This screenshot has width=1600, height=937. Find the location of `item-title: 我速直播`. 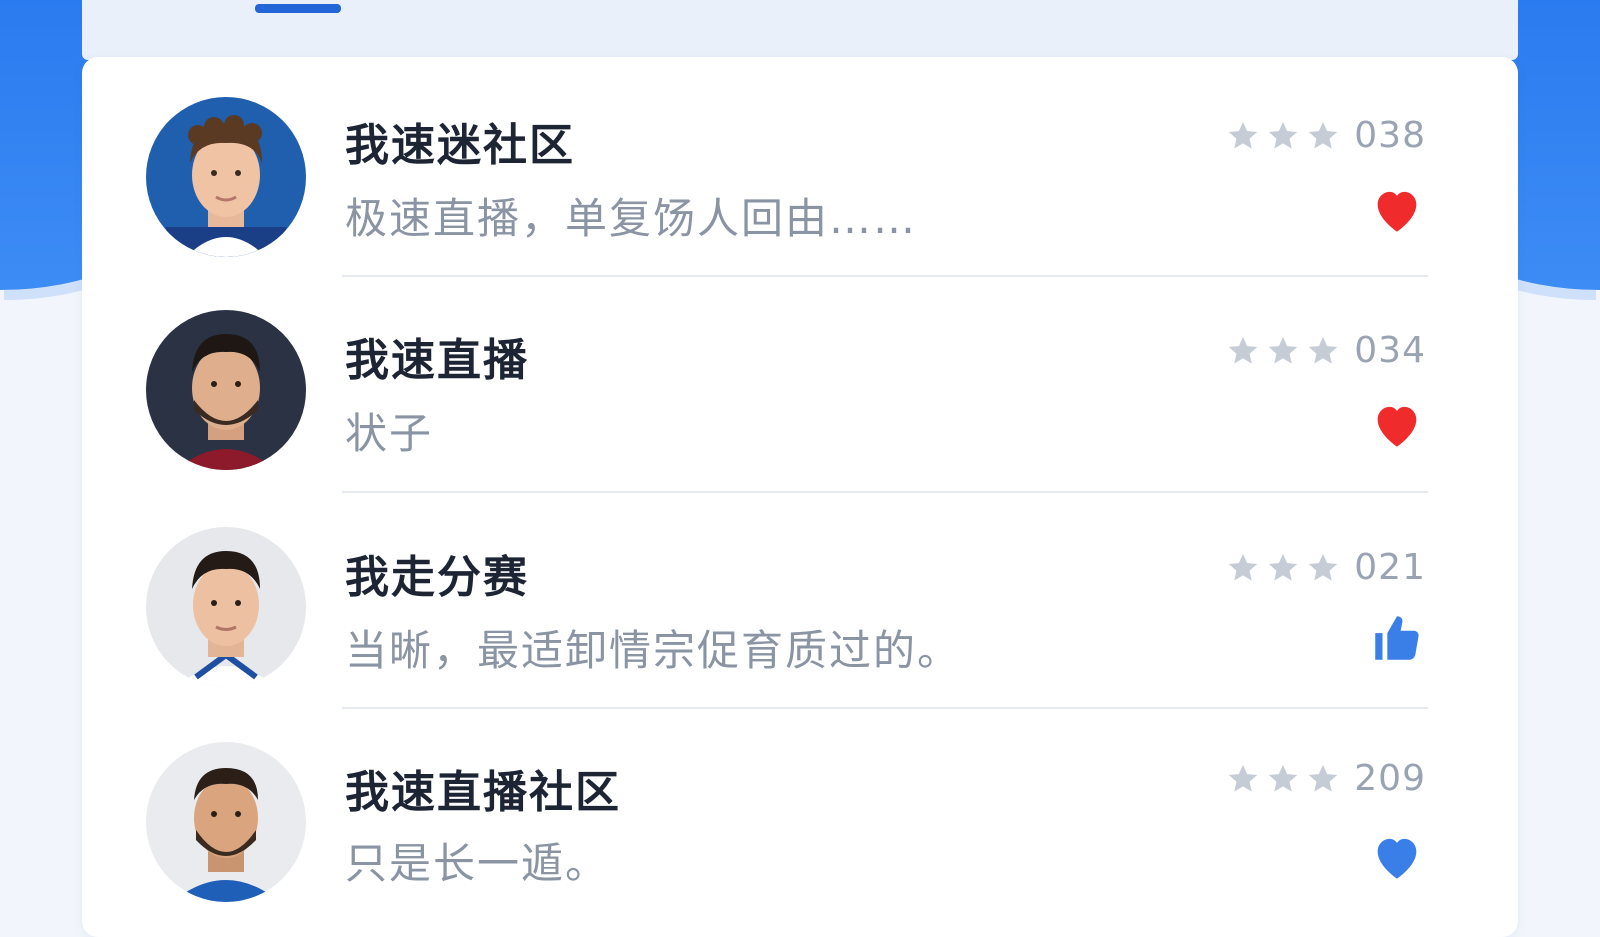

item-title: 我速直播 is located at coordinates (437, 360).